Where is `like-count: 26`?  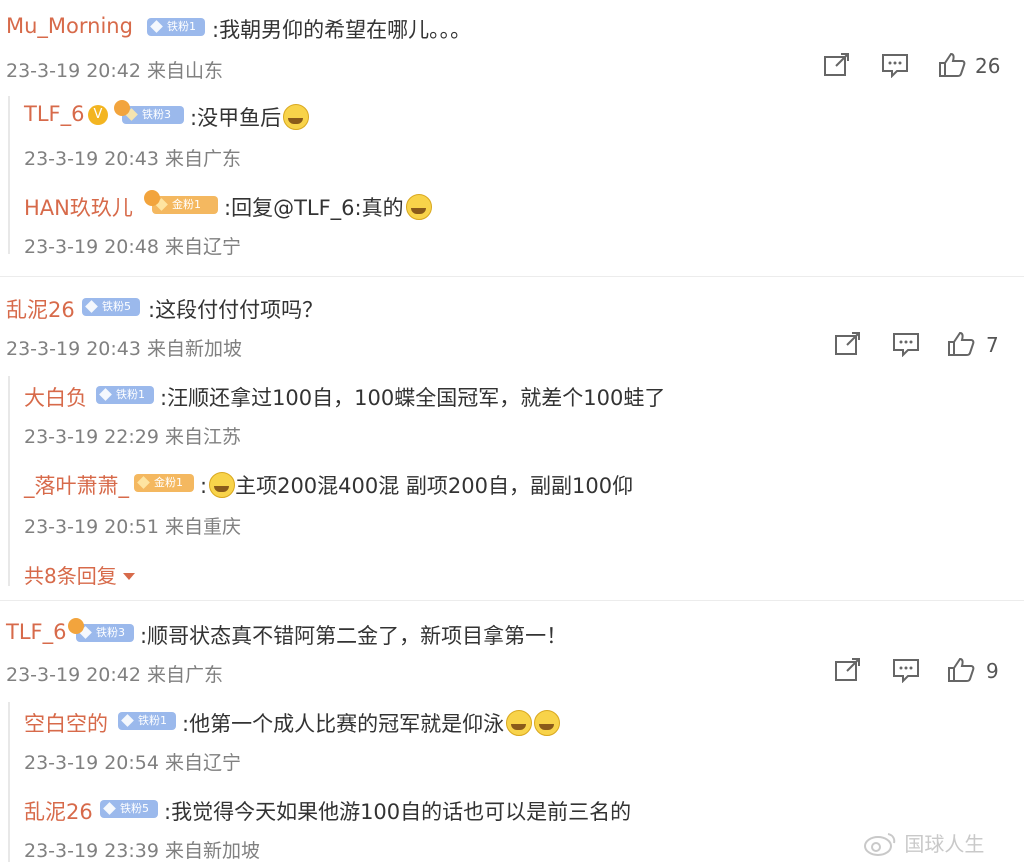
like-count: 26 is located at coordinates (988, 66).